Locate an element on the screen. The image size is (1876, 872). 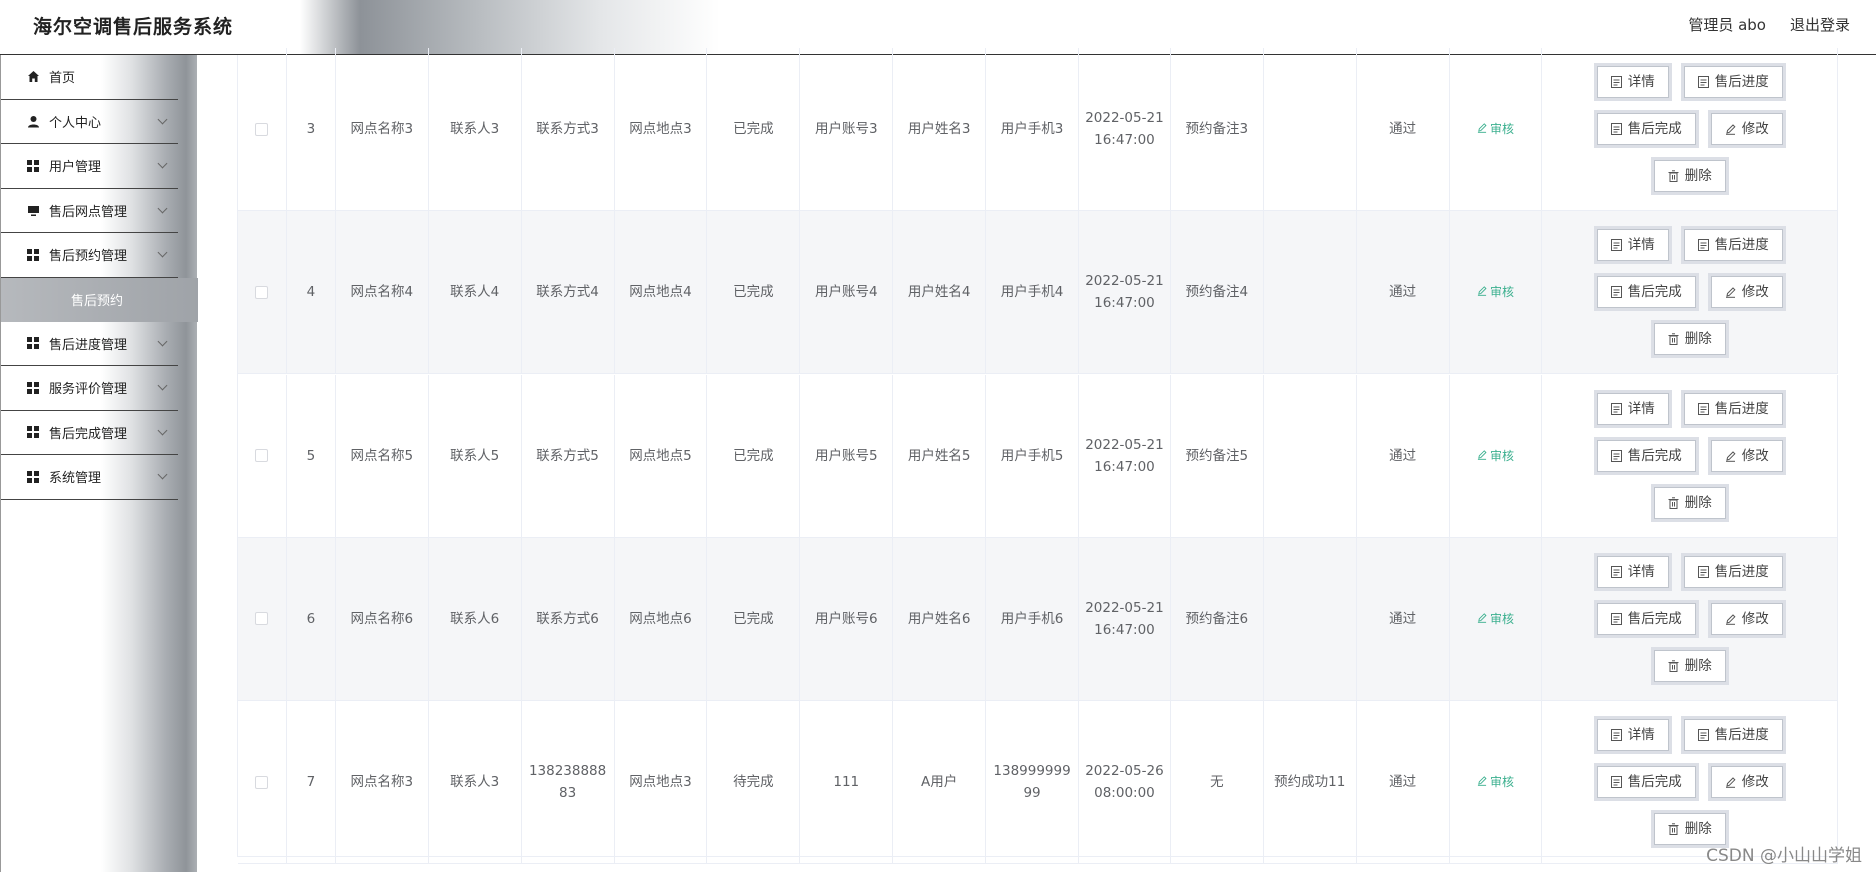
sidebar-item-appointment-management: 售后预约管理 is located at coordinates (89, 255).